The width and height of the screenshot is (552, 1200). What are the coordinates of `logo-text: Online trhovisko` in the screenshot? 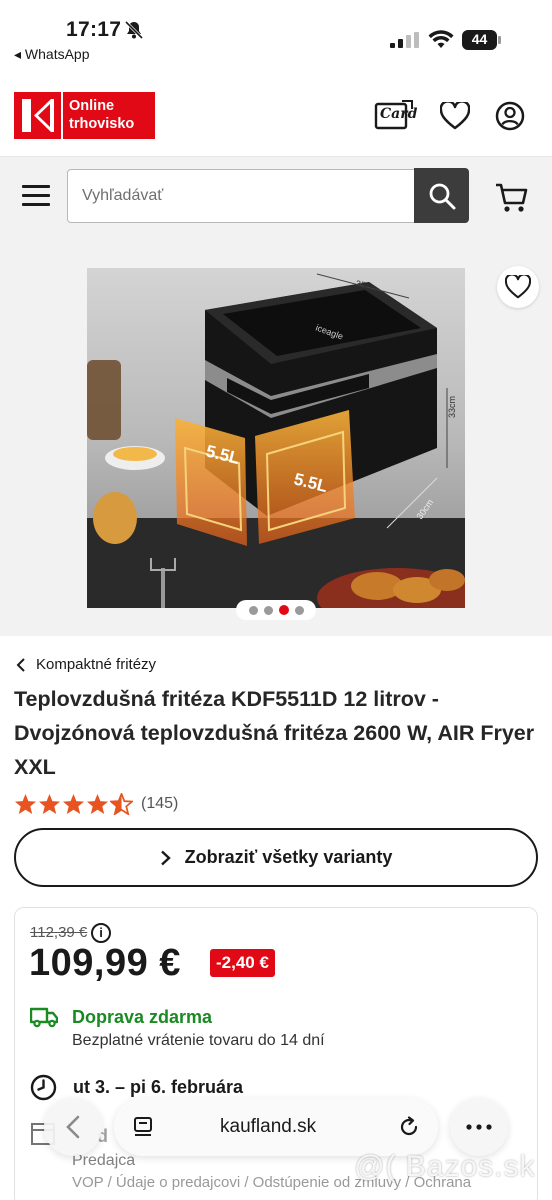 It's located at (108, 115).